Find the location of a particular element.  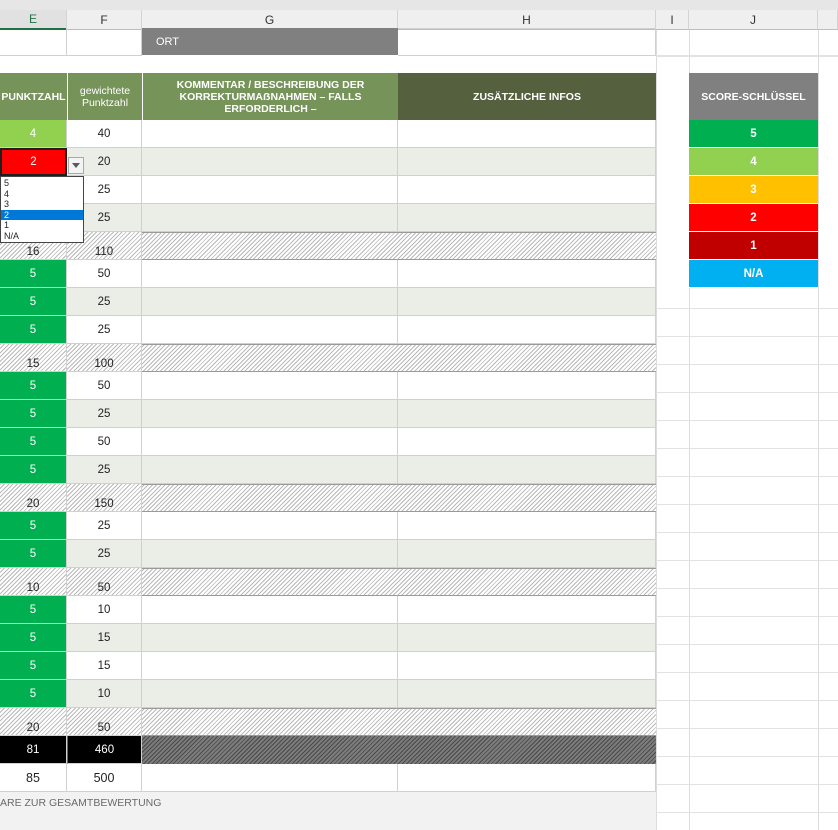

total-weighted-score: 460 is located at coordinates (104, 750).